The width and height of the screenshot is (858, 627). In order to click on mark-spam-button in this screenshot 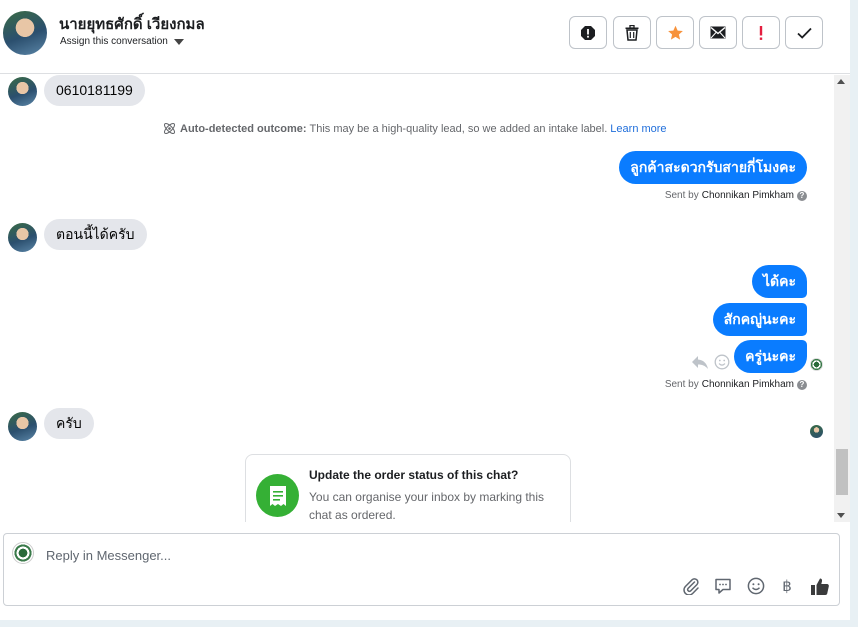, I will do `click(588, 32)`.